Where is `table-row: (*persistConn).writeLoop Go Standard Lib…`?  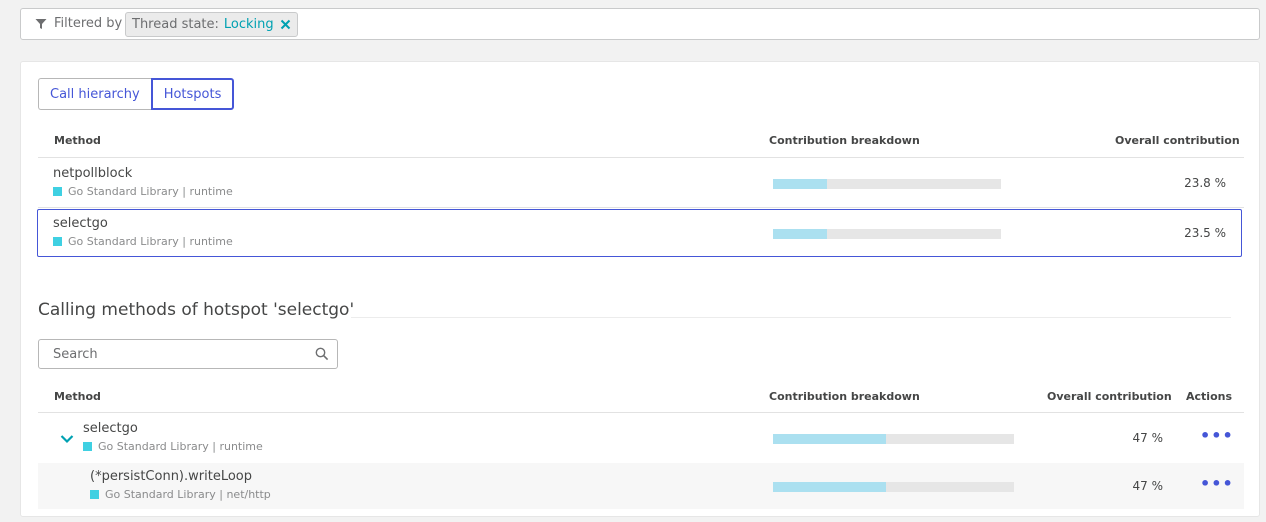
table-row: (*persistConn).writeLoop Go Standard Lib… is located at coordinates (641, 486).